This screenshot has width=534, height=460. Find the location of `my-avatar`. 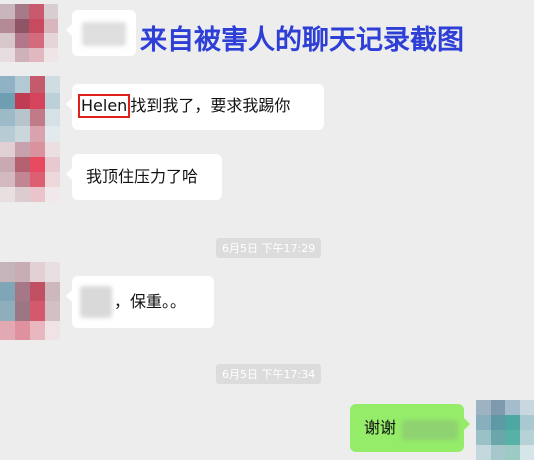

my-avatar is located at coordinates (505, 430).